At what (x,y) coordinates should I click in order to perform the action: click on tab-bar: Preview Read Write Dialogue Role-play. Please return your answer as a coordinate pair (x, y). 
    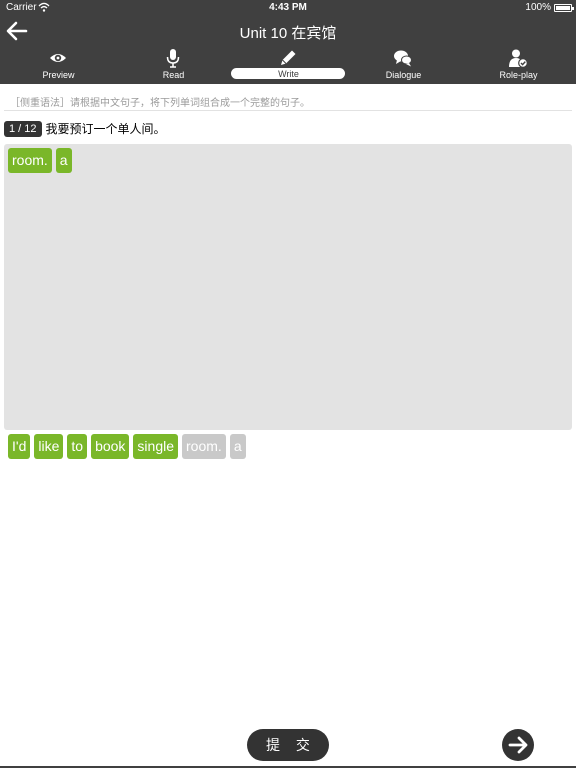
    Looking at the image, I should click on (288, 65).